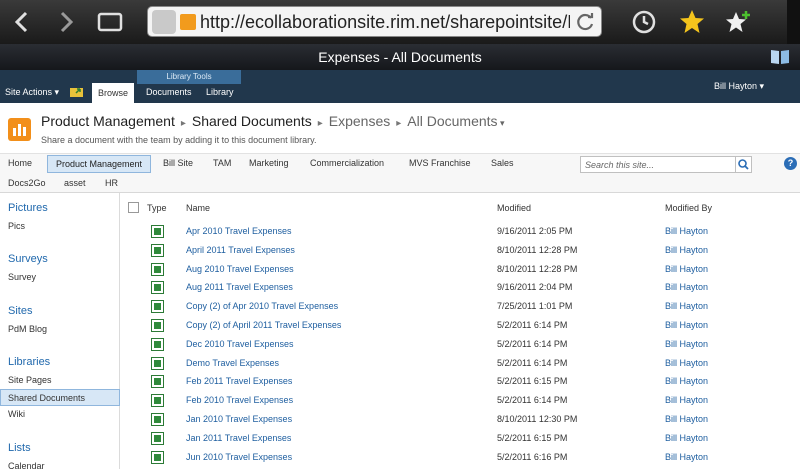 The height and width of the screenshot is (471, 800). What do you see at coordinates (32, 92) in the screenshot?
I see `site-actions-menu: Site Actions ▾` at bounding box center [32, 92].